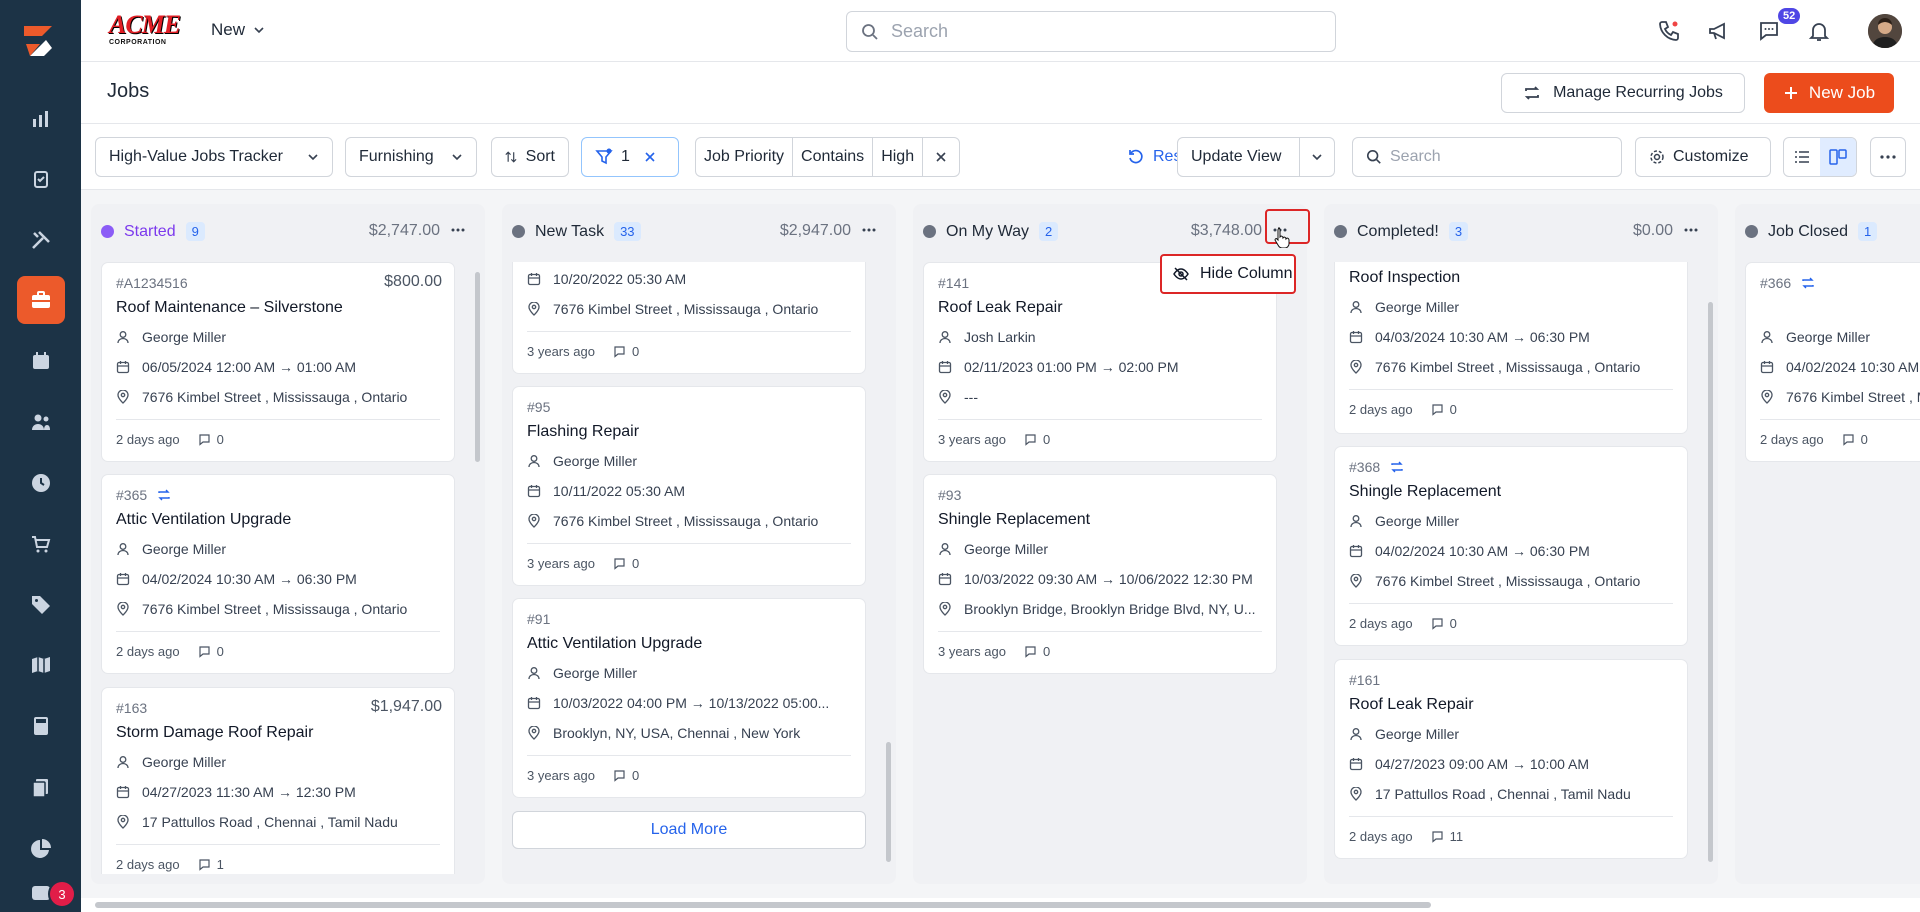  I want to click on comments: 11, so click(1447, 836).